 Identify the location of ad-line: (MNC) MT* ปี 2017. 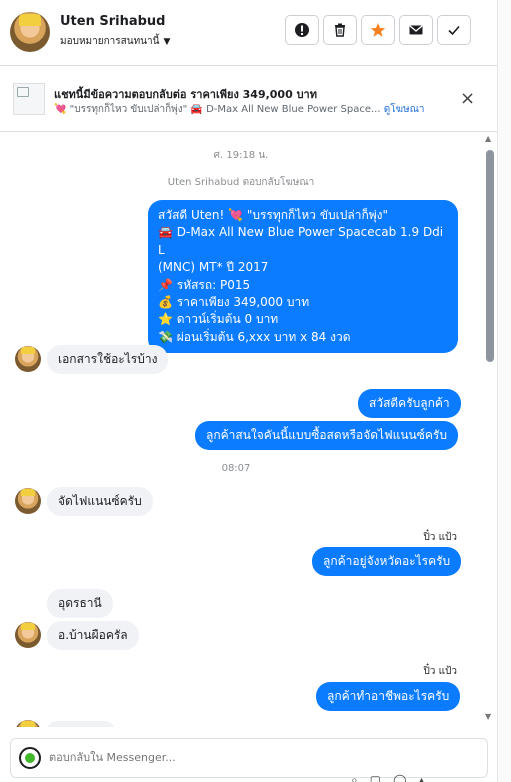
(213, 267).